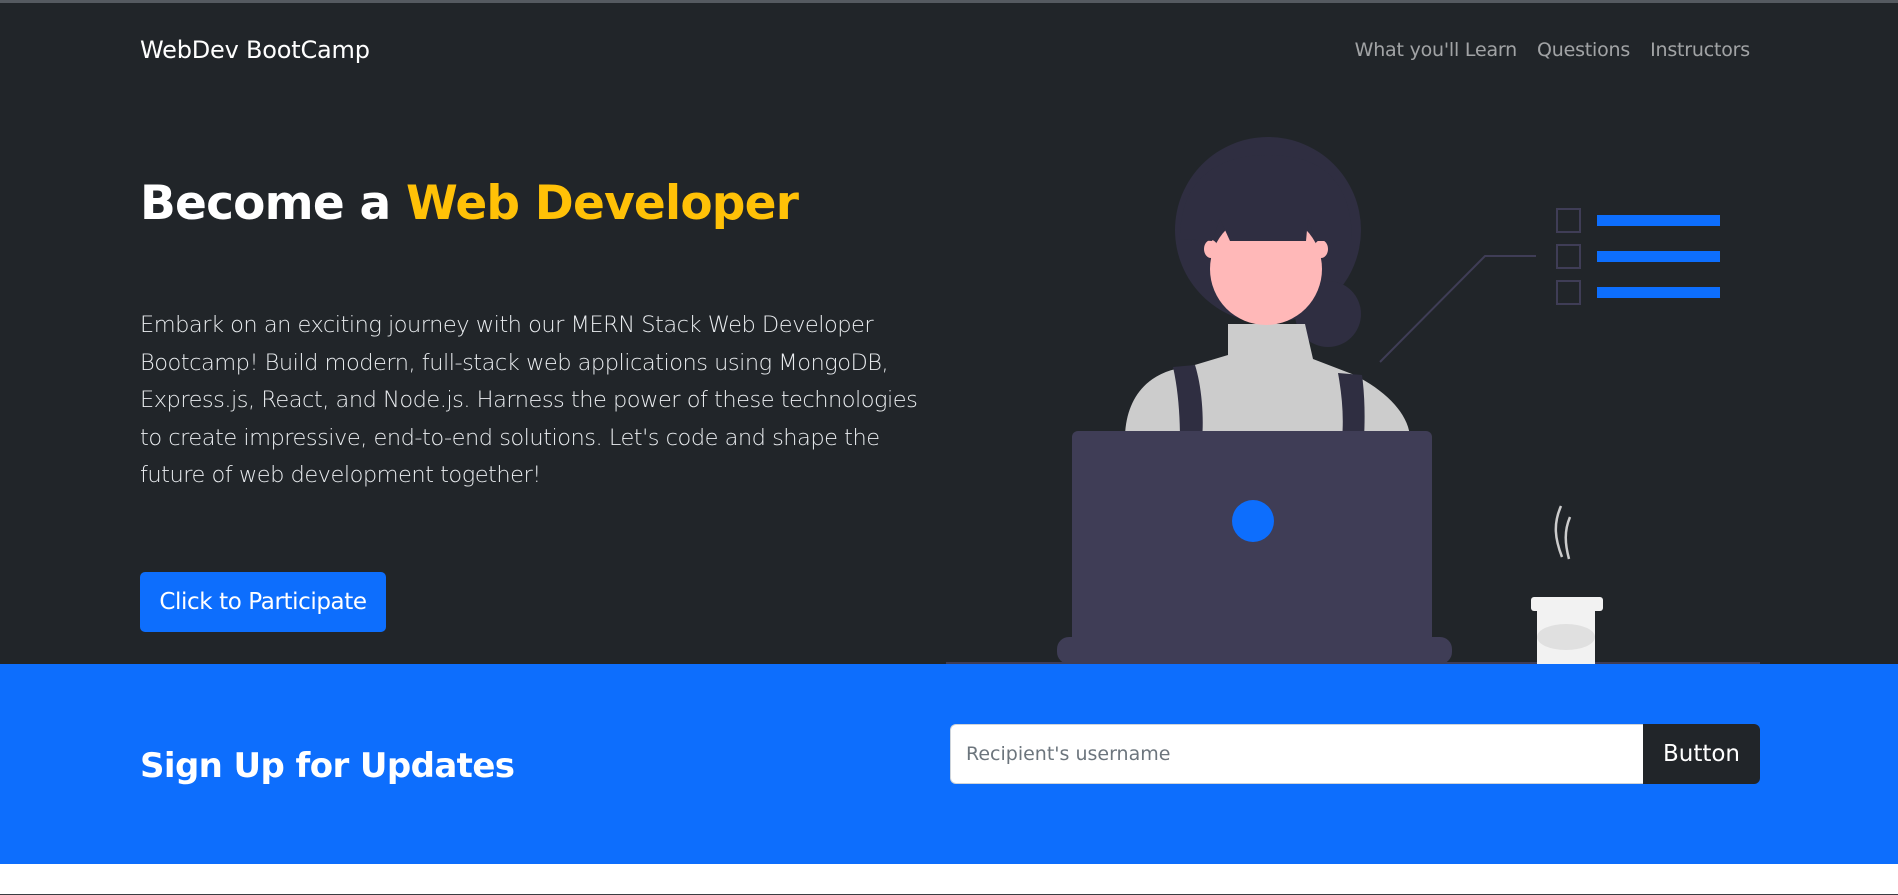  I want to click on nav-links: What you'll Learn Questions Instructors, so click(1553, 50).